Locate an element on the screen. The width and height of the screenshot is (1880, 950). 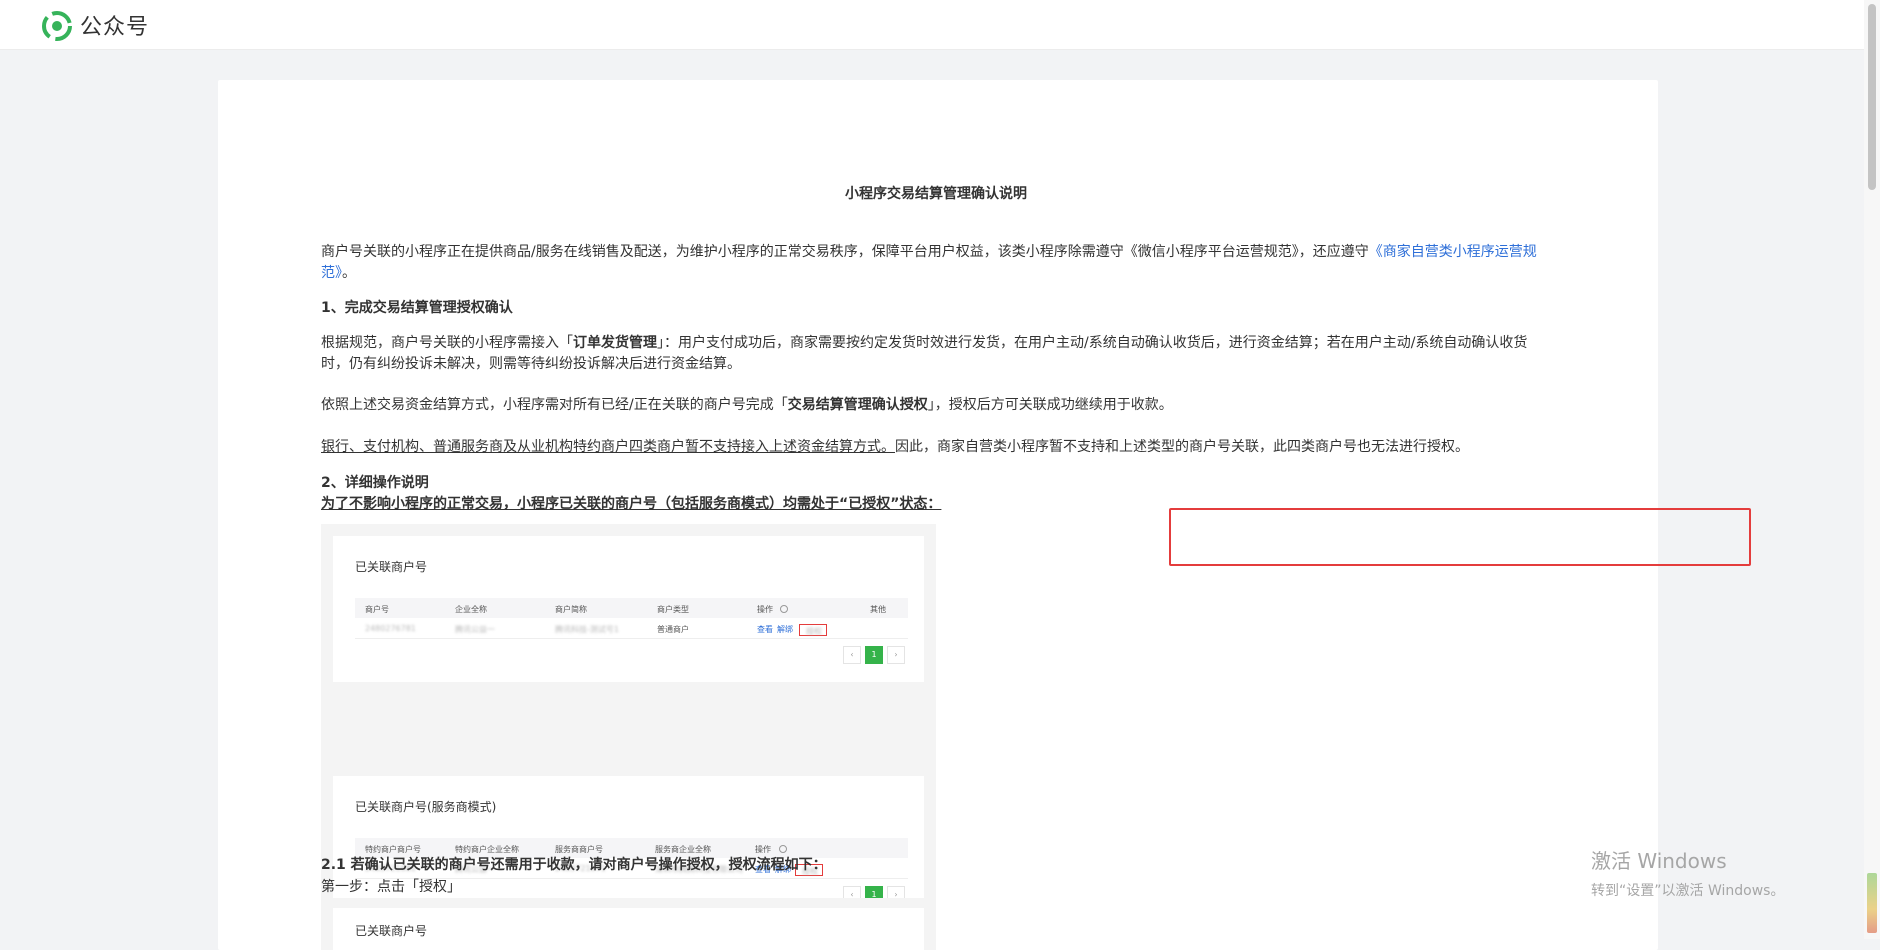
step1-screenshot: 已关联商户号 is located at coordinates (628, 924).